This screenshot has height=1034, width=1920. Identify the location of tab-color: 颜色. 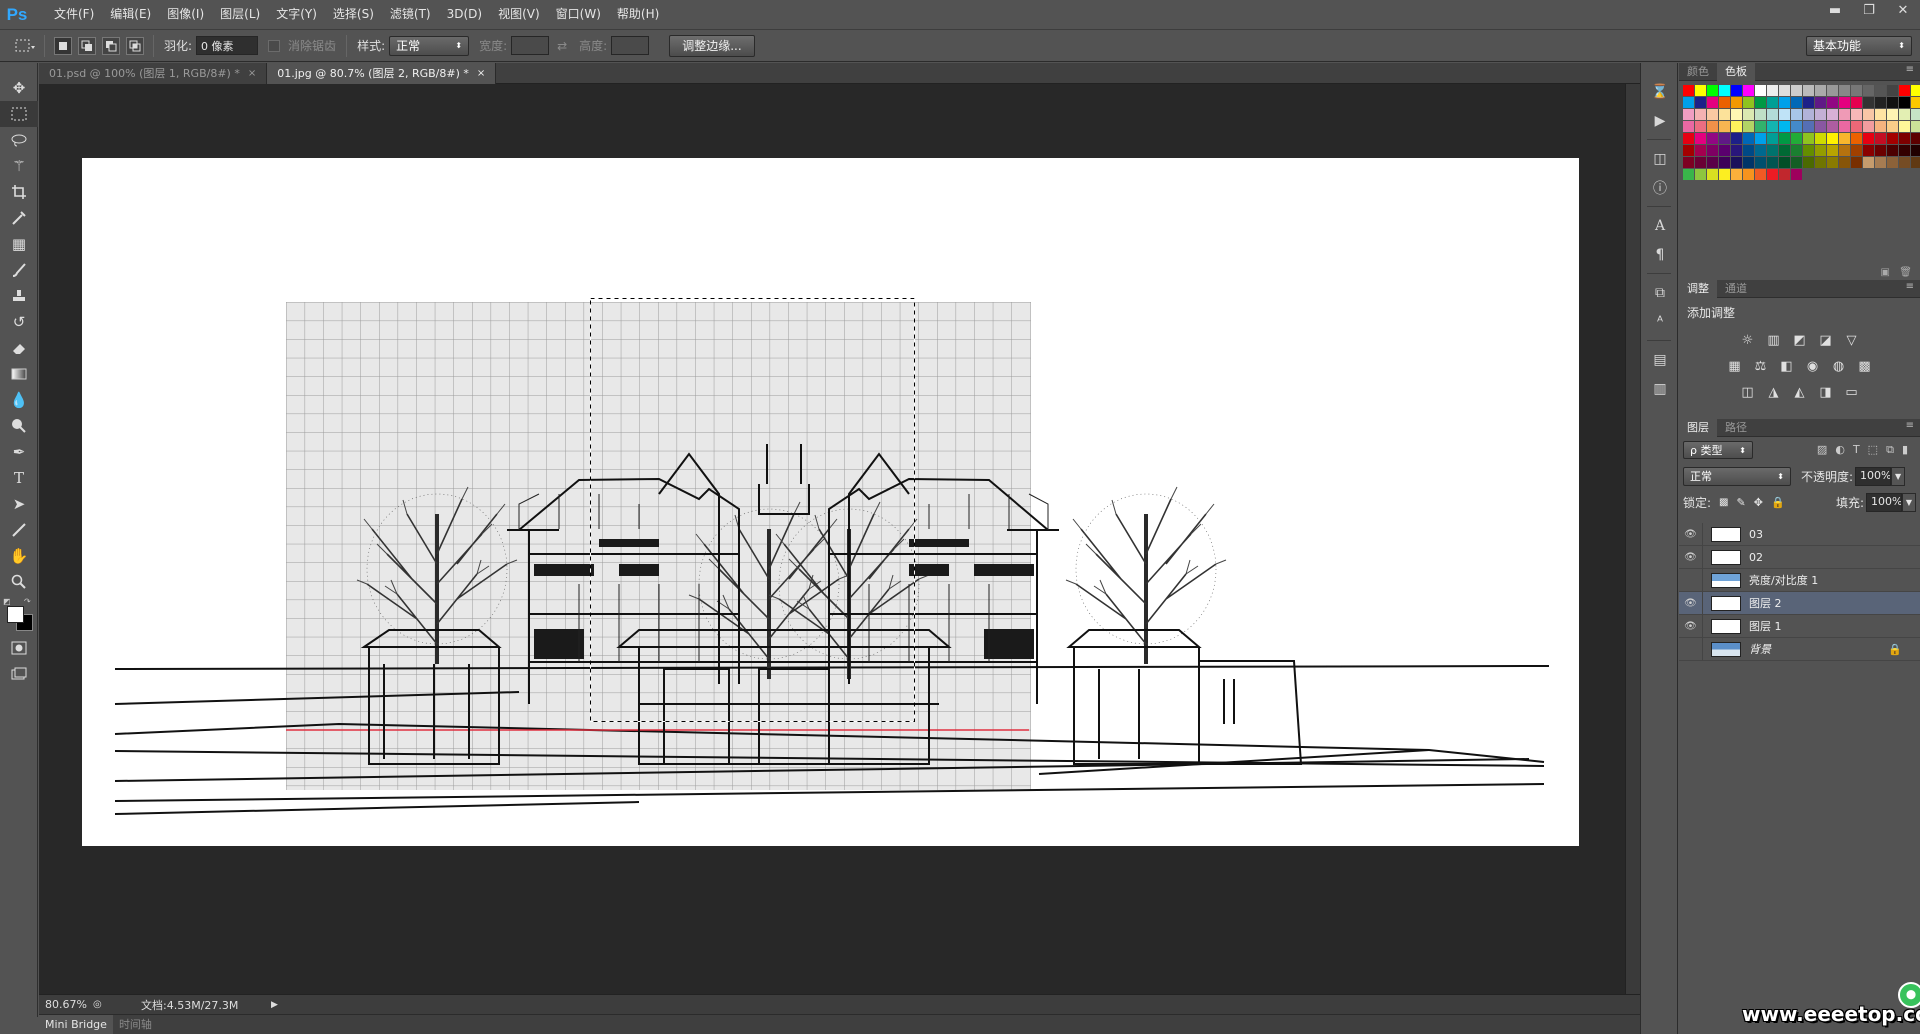
(1698, 72).